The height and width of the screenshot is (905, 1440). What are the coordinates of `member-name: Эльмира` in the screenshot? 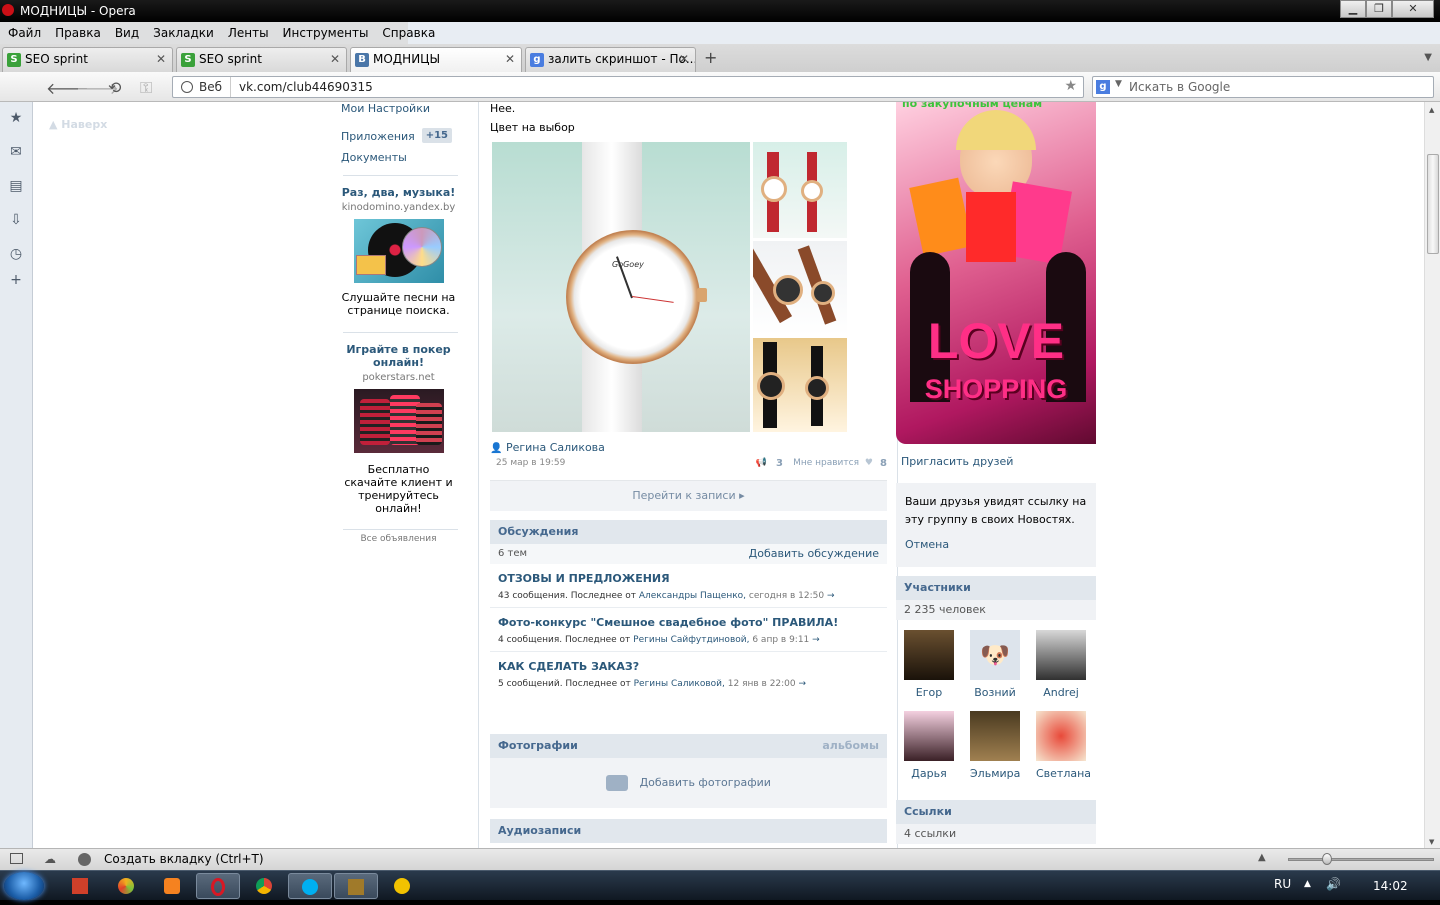 It's located at (995, 773).